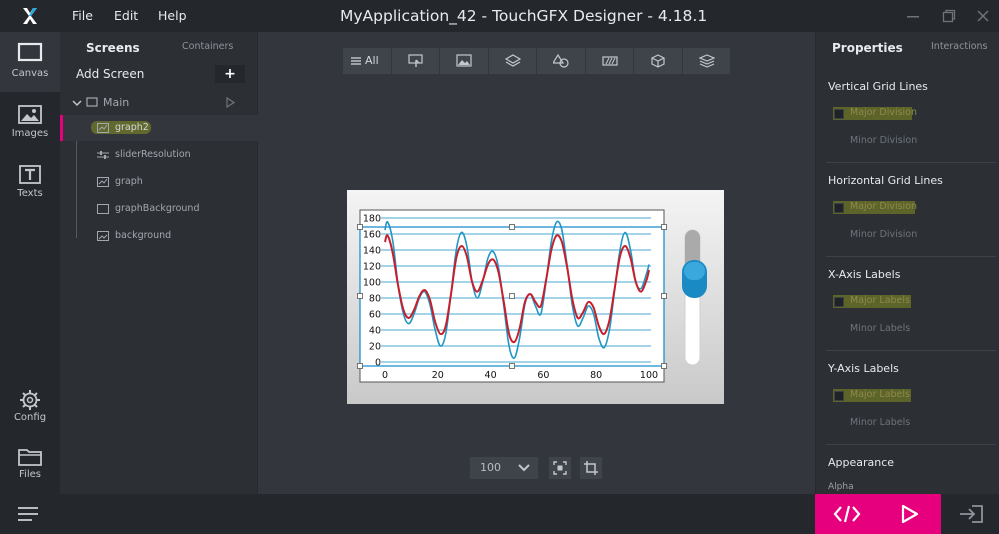 The width and height of the screenshot is (999, 534). Describe the element at coordinates (356, 61) in the screenshot. I see `list-icon` at that location.